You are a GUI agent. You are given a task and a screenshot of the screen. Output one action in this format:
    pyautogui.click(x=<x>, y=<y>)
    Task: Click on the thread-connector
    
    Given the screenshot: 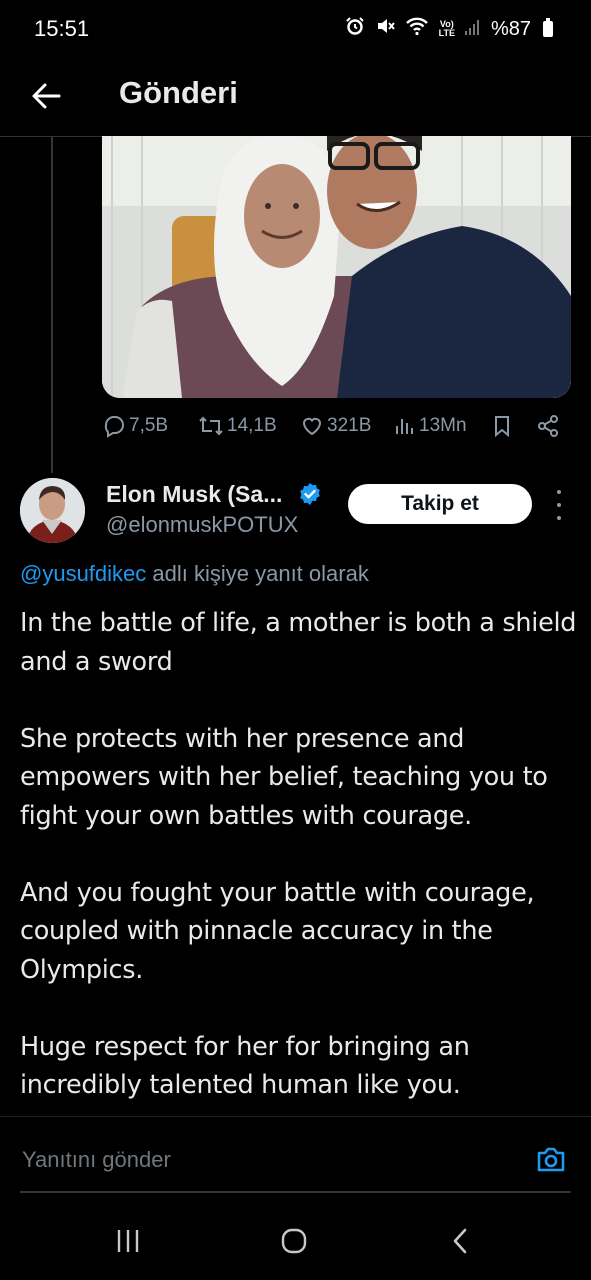 What is the action you would take?
    pyautogui.click(x=52, y=304)
    